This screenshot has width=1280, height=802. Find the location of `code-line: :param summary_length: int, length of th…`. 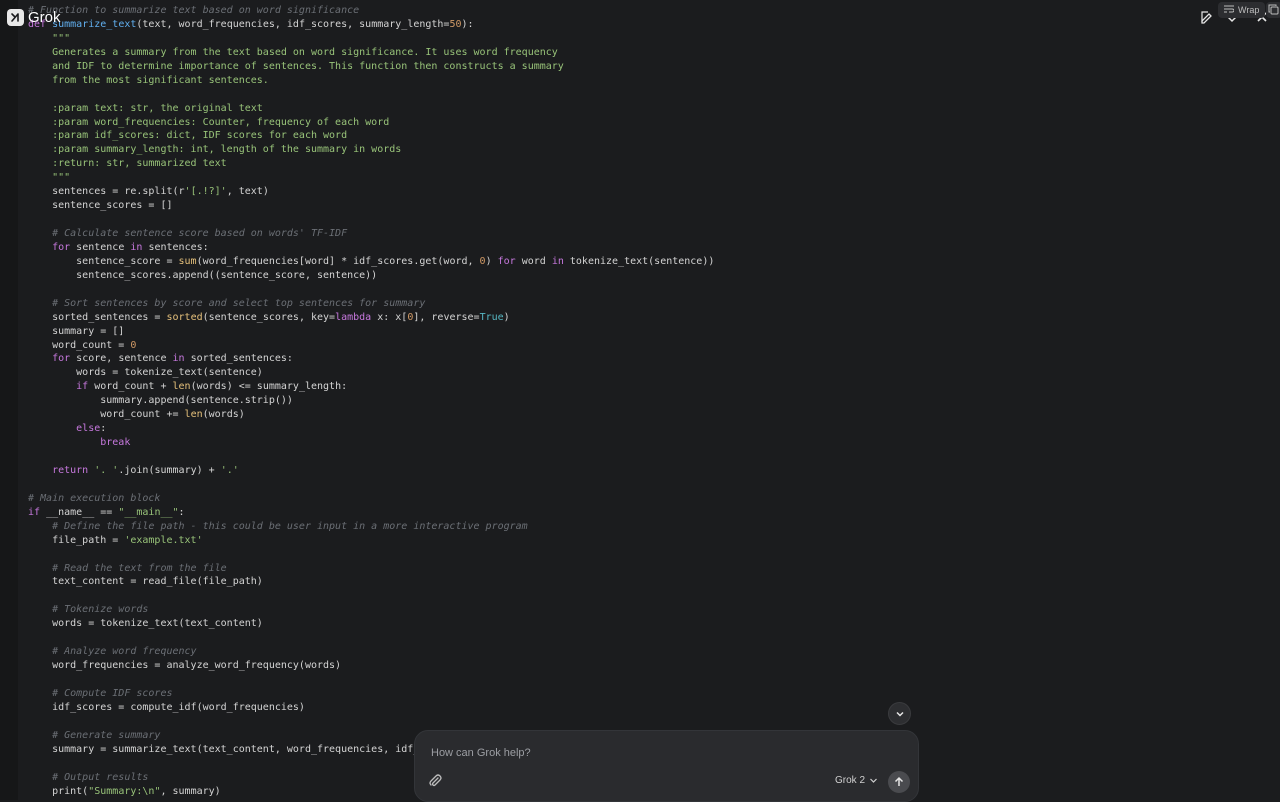

code-line: :param summary_length: int, length of th… is located at coordinates (371, 150).